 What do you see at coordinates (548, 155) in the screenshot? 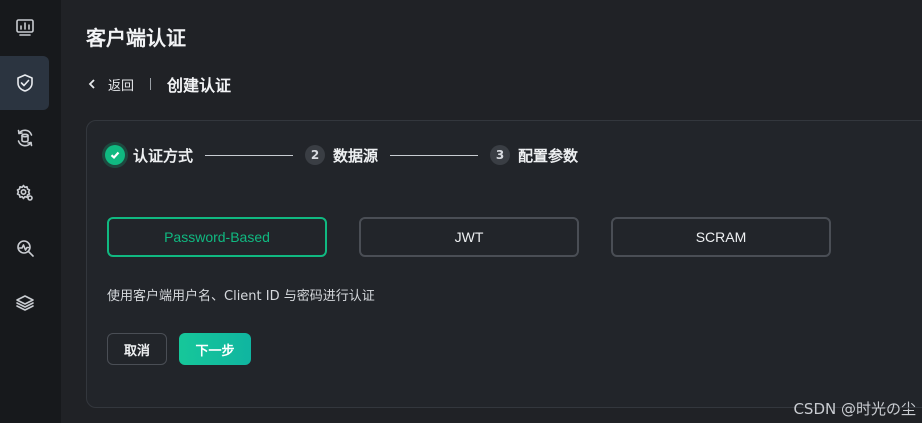
I see `step-label: 配置参数` at bounding box center [548, 155].